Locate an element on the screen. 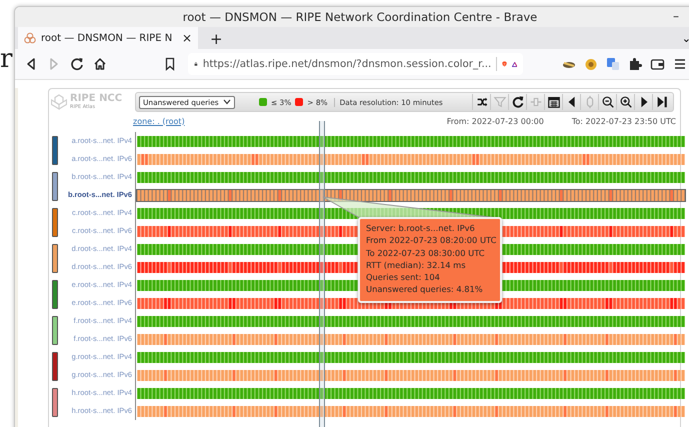 The width and height of the screenshot is (689, 427). tooltip-line: Server: b.root-s...net. IPv6 is located at coordinates (421, 228).